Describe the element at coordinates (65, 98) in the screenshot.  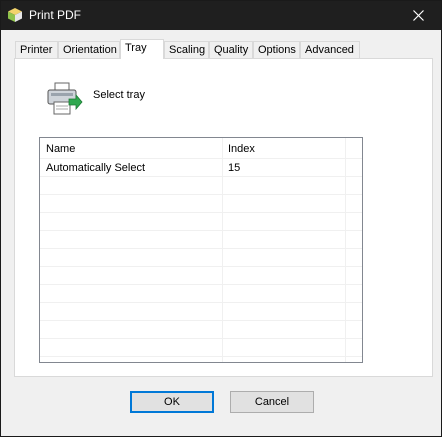
I see `printer-icon` at that location.